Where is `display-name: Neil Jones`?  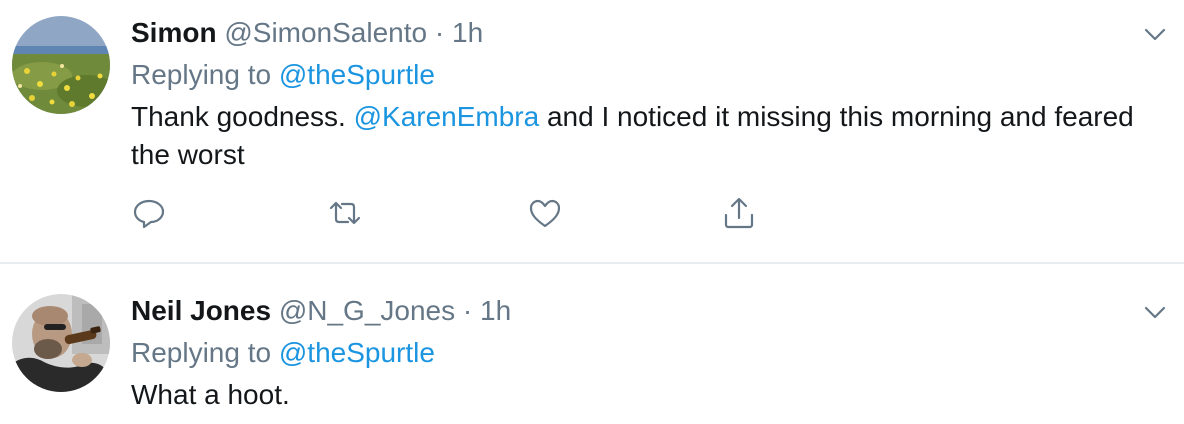 display-name: Neil Jones is located at coordinates (201, 310).